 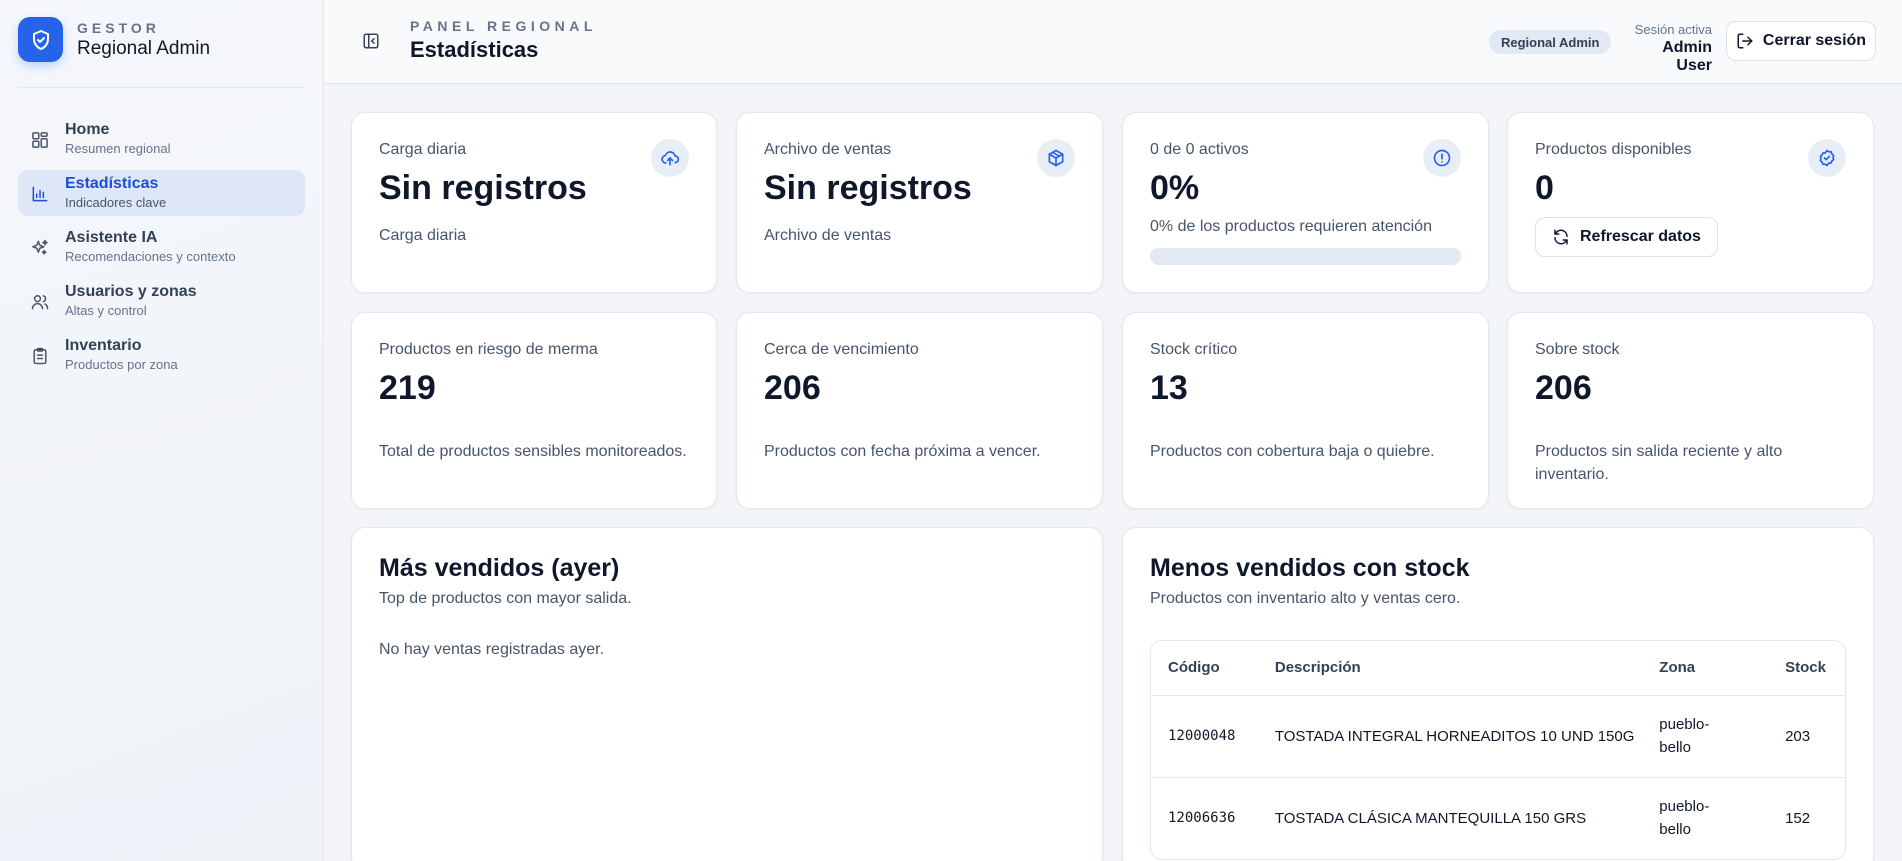 What do you see at coordinates (1814, 40) in the screenshot?
I see `logout-label: Cerrar sesión` at bounding box center [1814, 40].